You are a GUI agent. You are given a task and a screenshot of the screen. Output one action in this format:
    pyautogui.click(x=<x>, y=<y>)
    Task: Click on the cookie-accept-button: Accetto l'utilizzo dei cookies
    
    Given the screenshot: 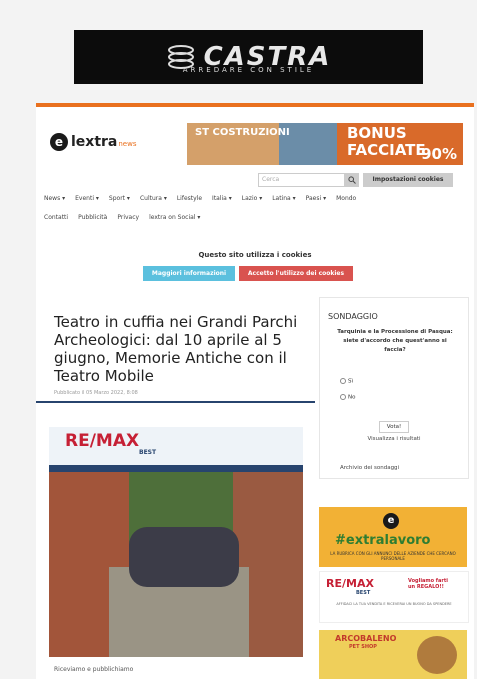 What is the action you would take?
    pyautogui.click(x=296, y=273)
    